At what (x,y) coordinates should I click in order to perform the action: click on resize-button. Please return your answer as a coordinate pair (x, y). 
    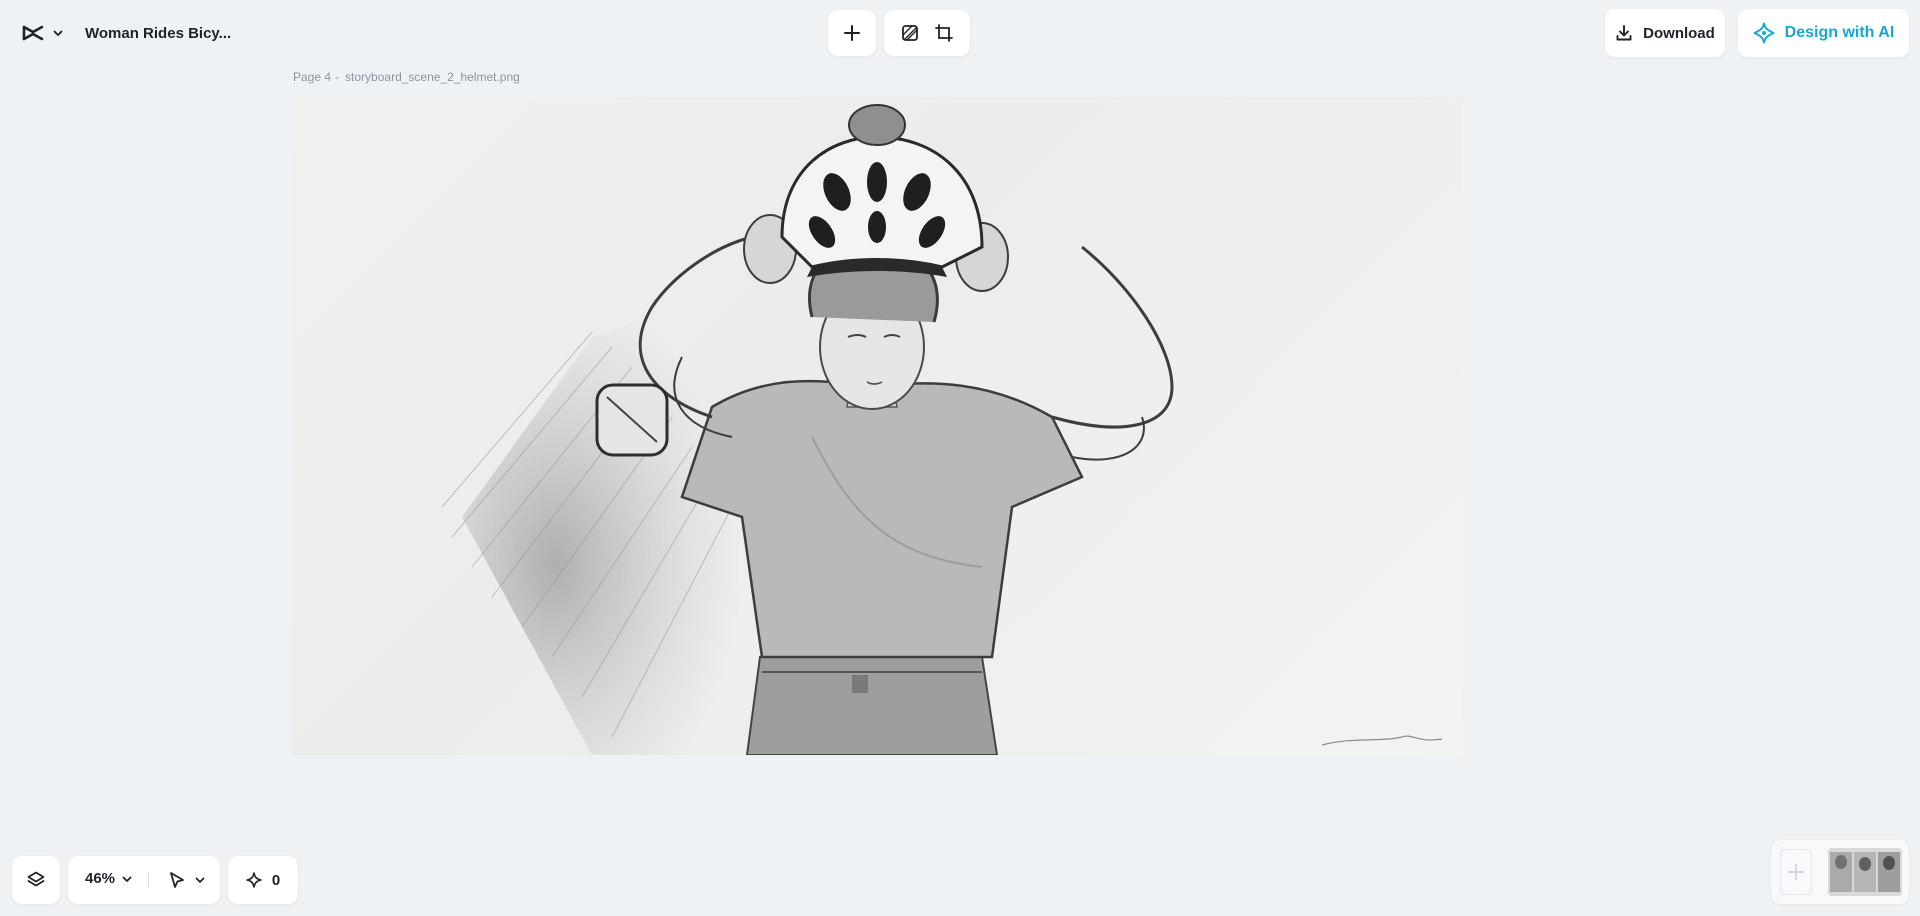
    Looking at the image, I should click on (944, 33).